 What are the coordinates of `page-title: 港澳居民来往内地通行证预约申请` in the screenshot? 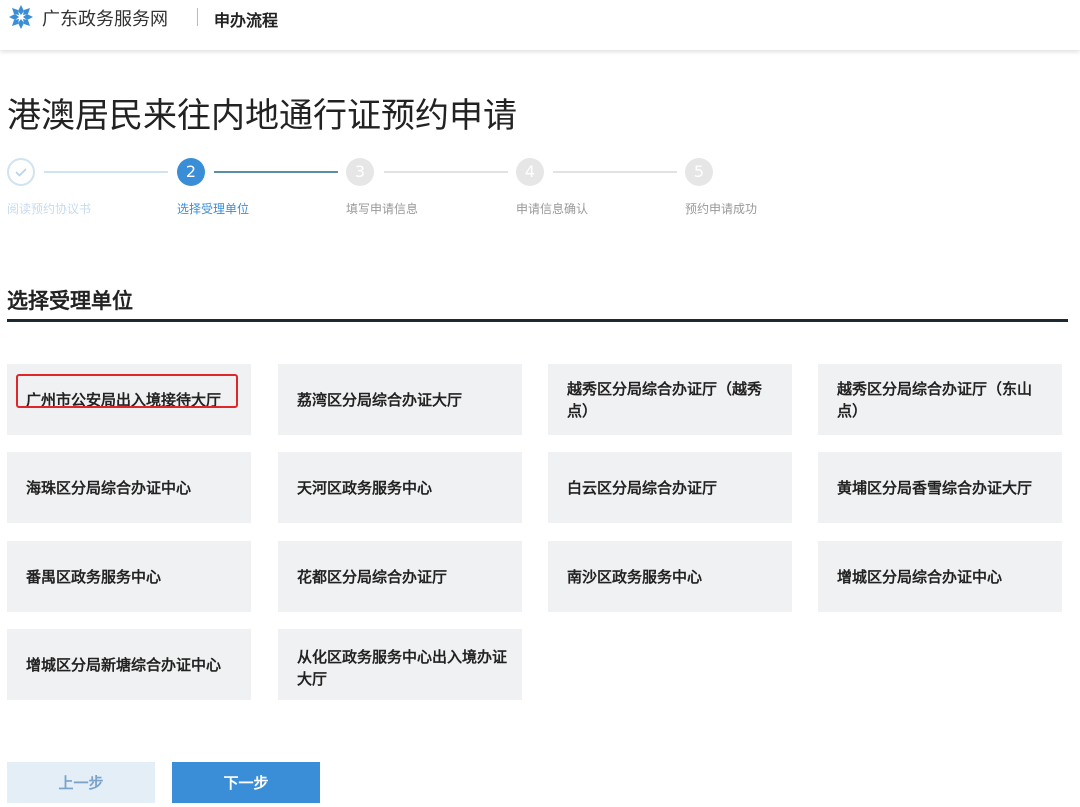 It's located at (262, 116).